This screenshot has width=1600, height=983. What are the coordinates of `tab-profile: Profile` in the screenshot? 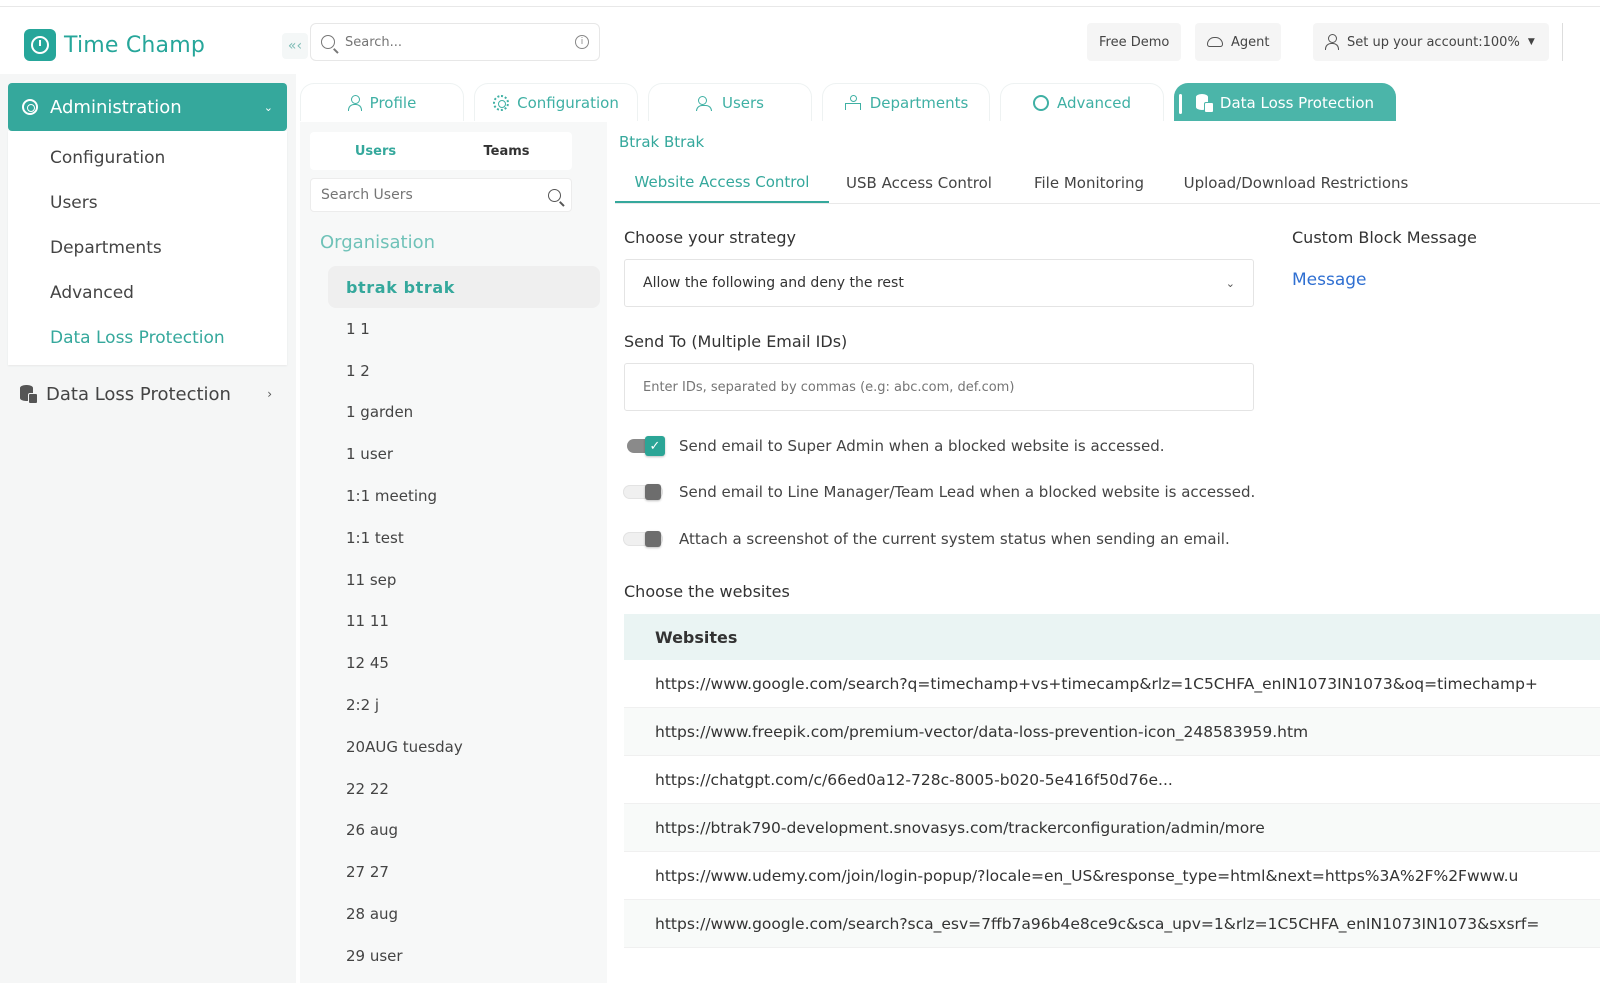 It's located at (382, 102).